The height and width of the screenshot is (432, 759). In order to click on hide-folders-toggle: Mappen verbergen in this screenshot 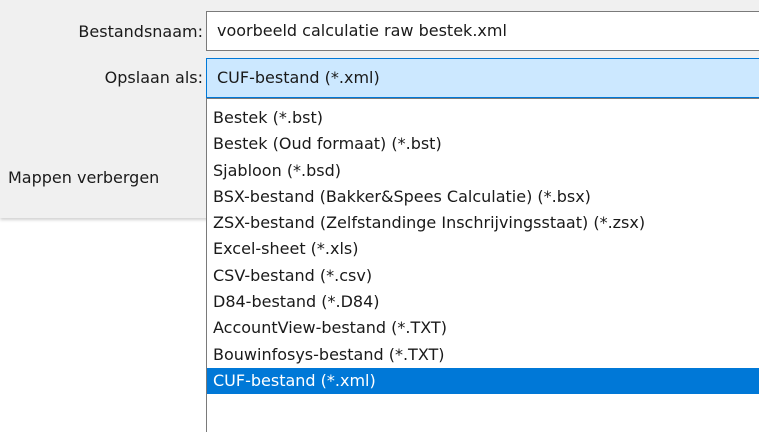, I will do `click(83, 178)`.